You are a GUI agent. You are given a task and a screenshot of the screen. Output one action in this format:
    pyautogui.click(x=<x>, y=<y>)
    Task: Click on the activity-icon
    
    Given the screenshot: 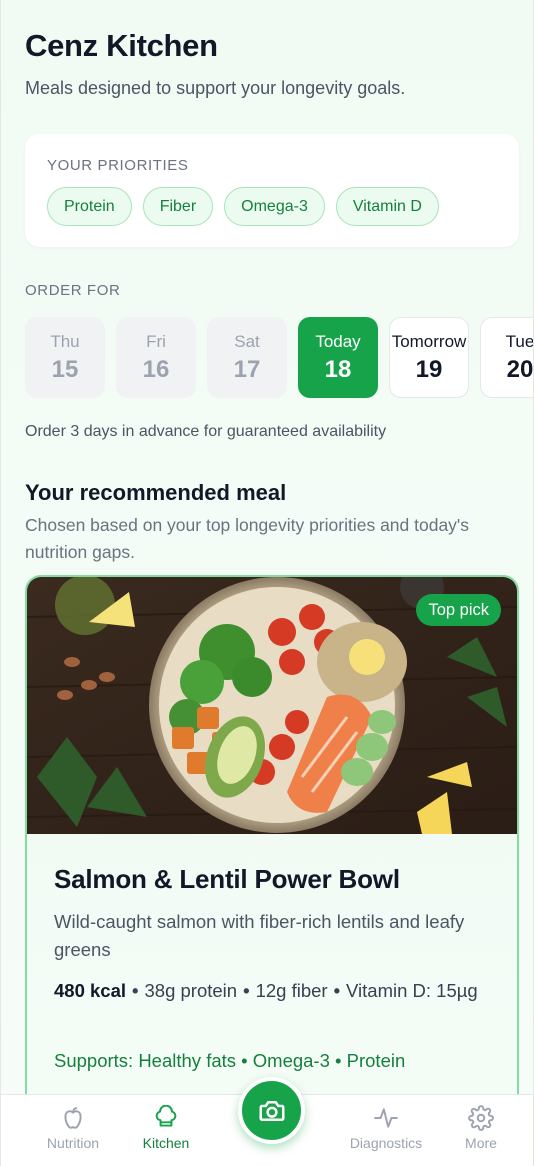 What is the action you would take?
    pyautogui.click(x=386, y=1118)
    